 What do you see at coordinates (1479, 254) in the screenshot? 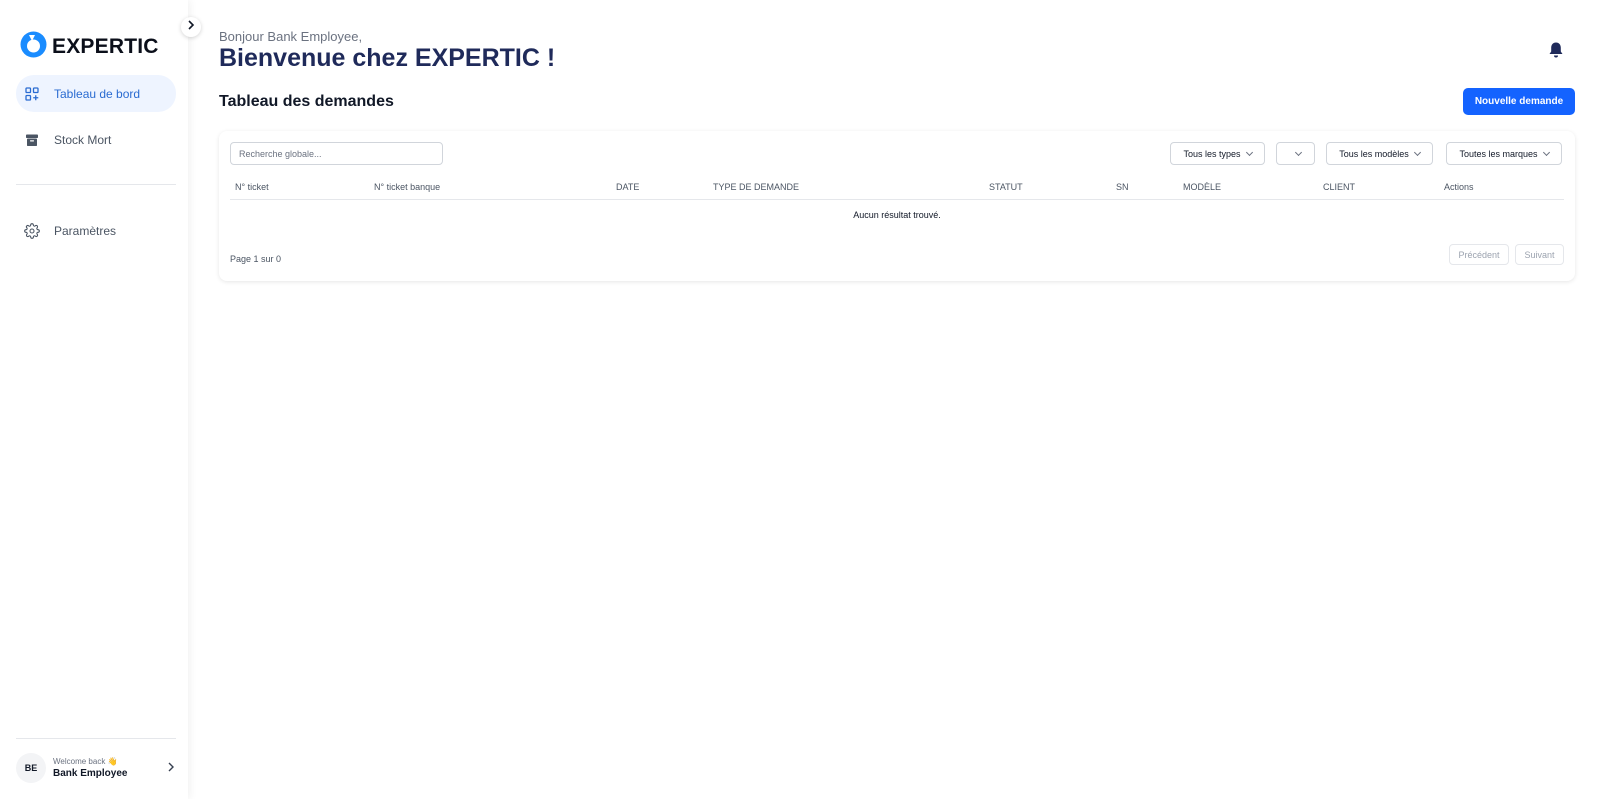
I see `previous-page-button: Précédent` at bounding box center [1479, 254].